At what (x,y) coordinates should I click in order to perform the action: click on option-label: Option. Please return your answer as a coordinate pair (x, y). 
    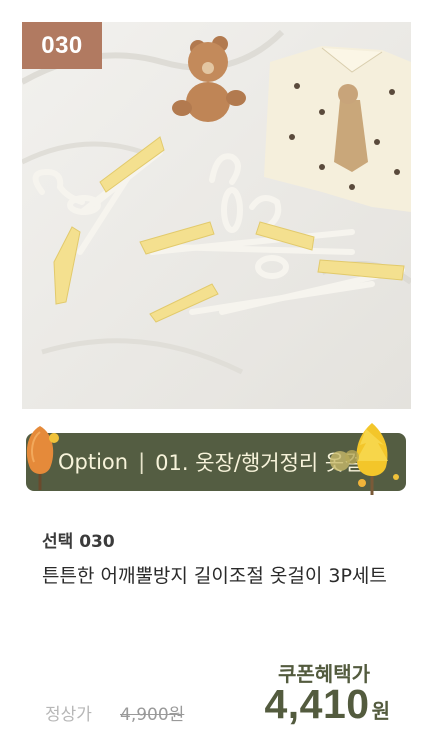
    Looking at the image, I should click on (93, 462).